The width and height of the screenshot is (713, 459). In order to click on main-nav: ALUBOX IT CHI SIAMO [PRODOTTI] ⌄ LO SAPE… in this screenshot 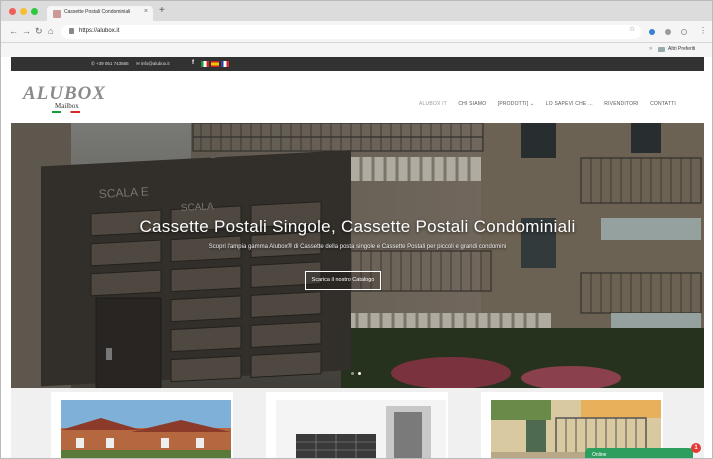, I will do `click(551, 101)`.